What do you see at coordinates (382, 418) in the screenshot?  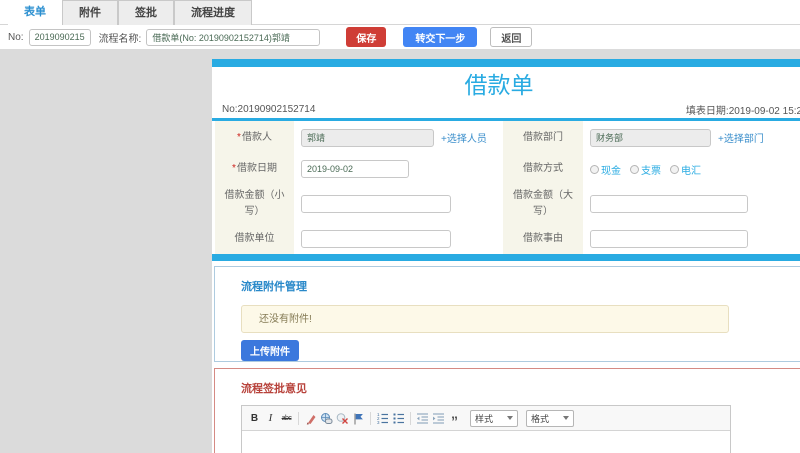 I see `numbered-list-icon: 123` at bounding box center [382, 418].